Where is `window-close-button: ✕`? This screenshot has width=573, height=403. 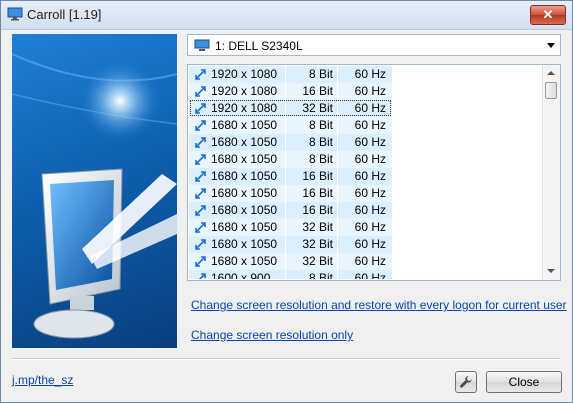
window-close-button: ✕ is located at coordinates (548, 15).